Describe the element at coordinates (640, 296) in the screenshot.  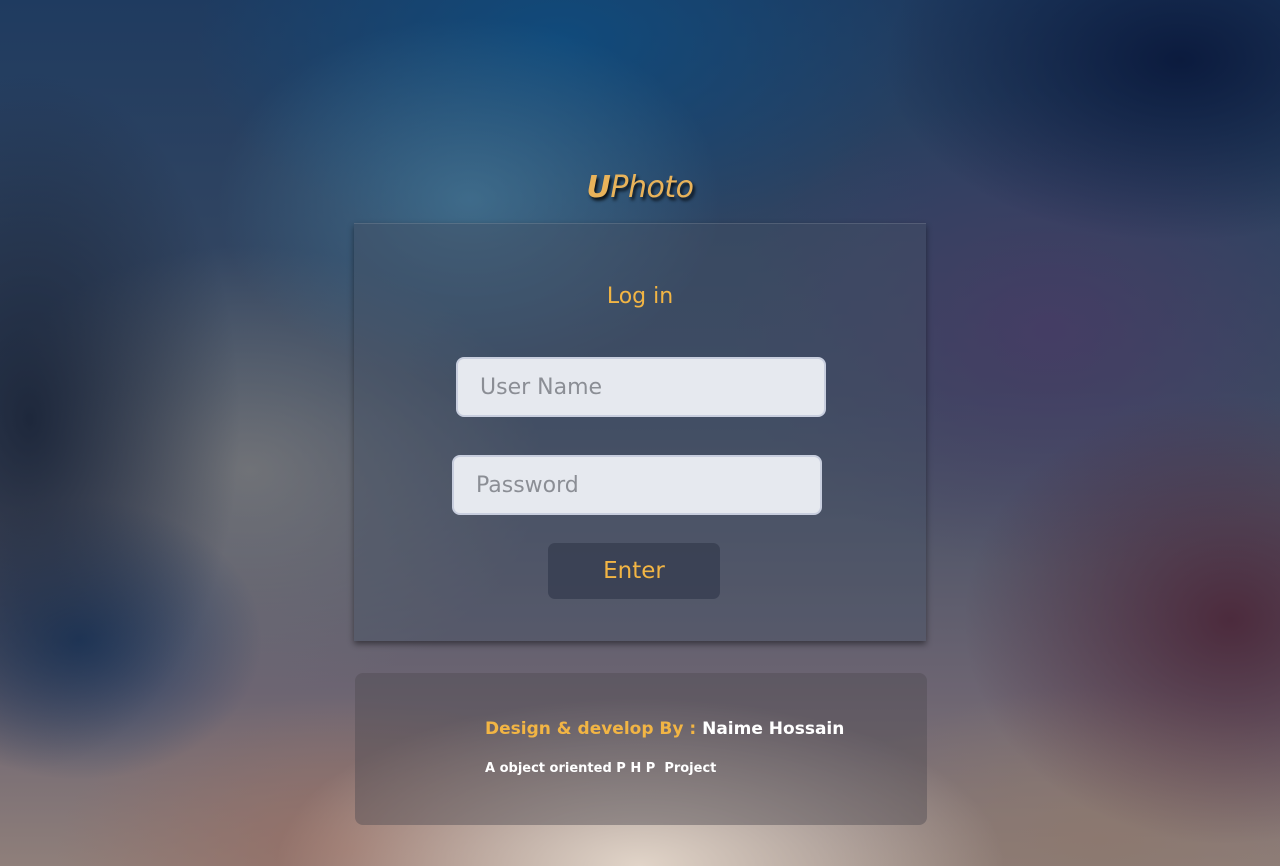
I see `login-title: Log in` at that location.